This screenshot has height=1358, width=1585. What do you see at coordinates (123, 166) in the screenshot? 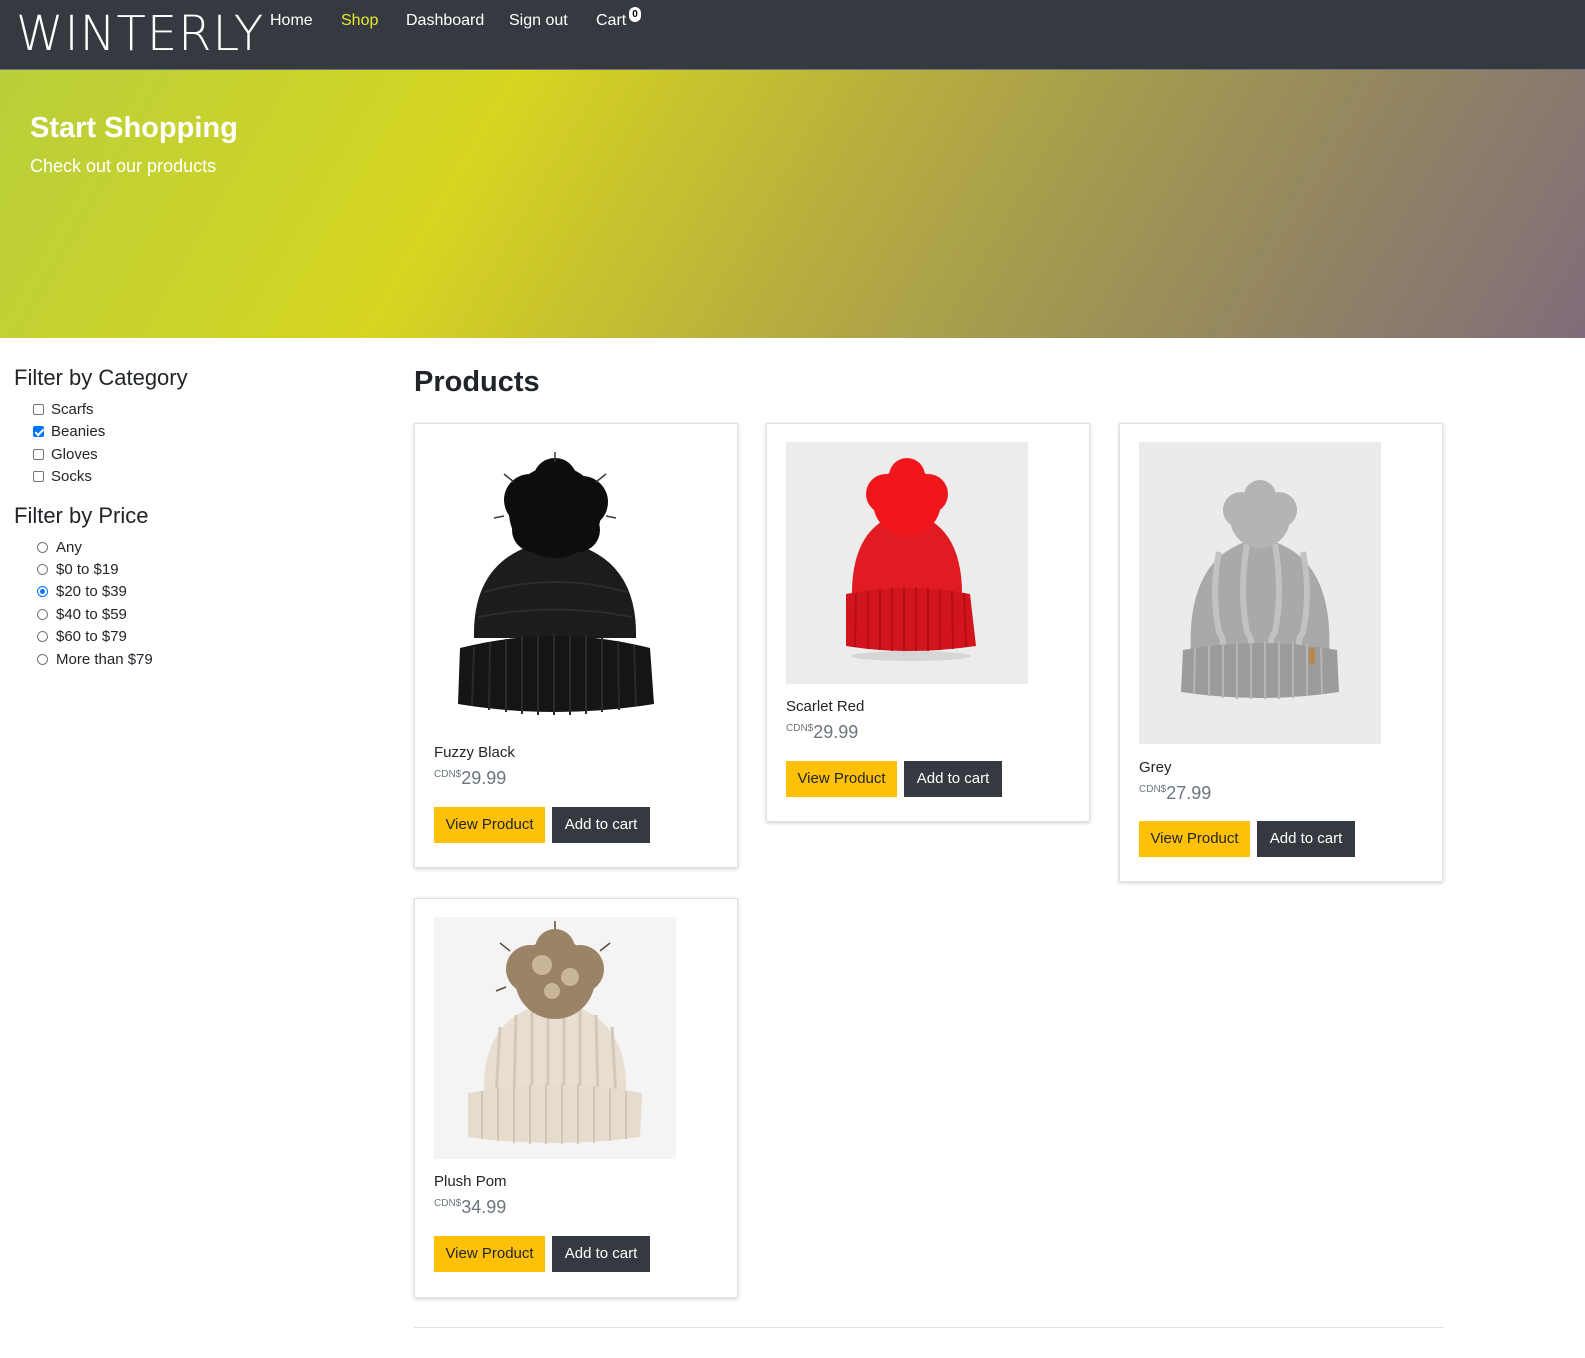
I see `hero-subtitle: Check out our products` at bounding box center [123, 166].